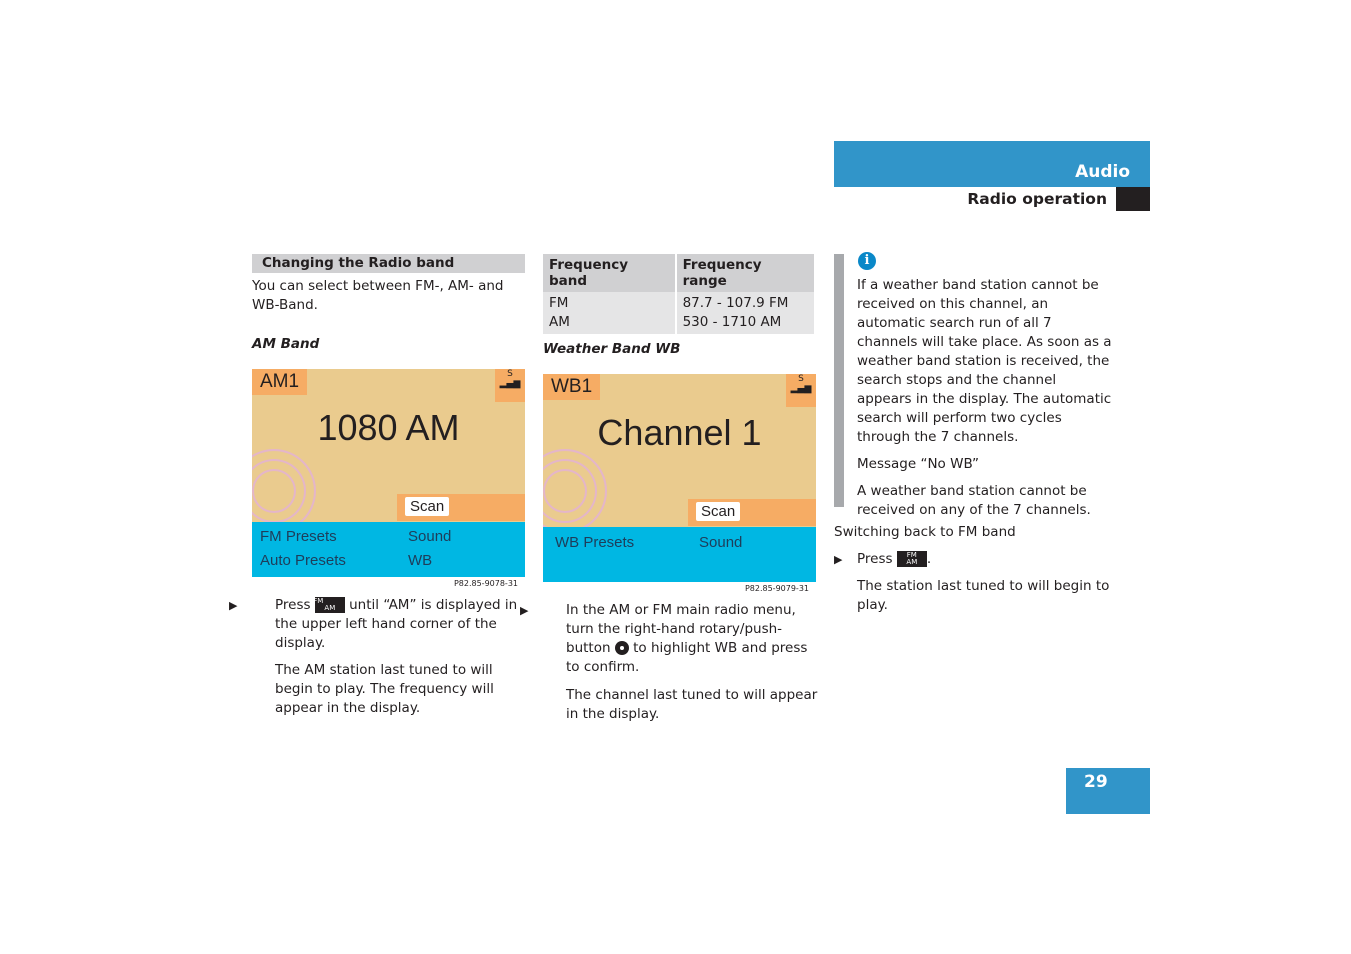 The image size is (1351, 954). I want to click on table-row: FM AM 87.7 - 107.9 FM 530 - 1710 AM, so click(680, 313).